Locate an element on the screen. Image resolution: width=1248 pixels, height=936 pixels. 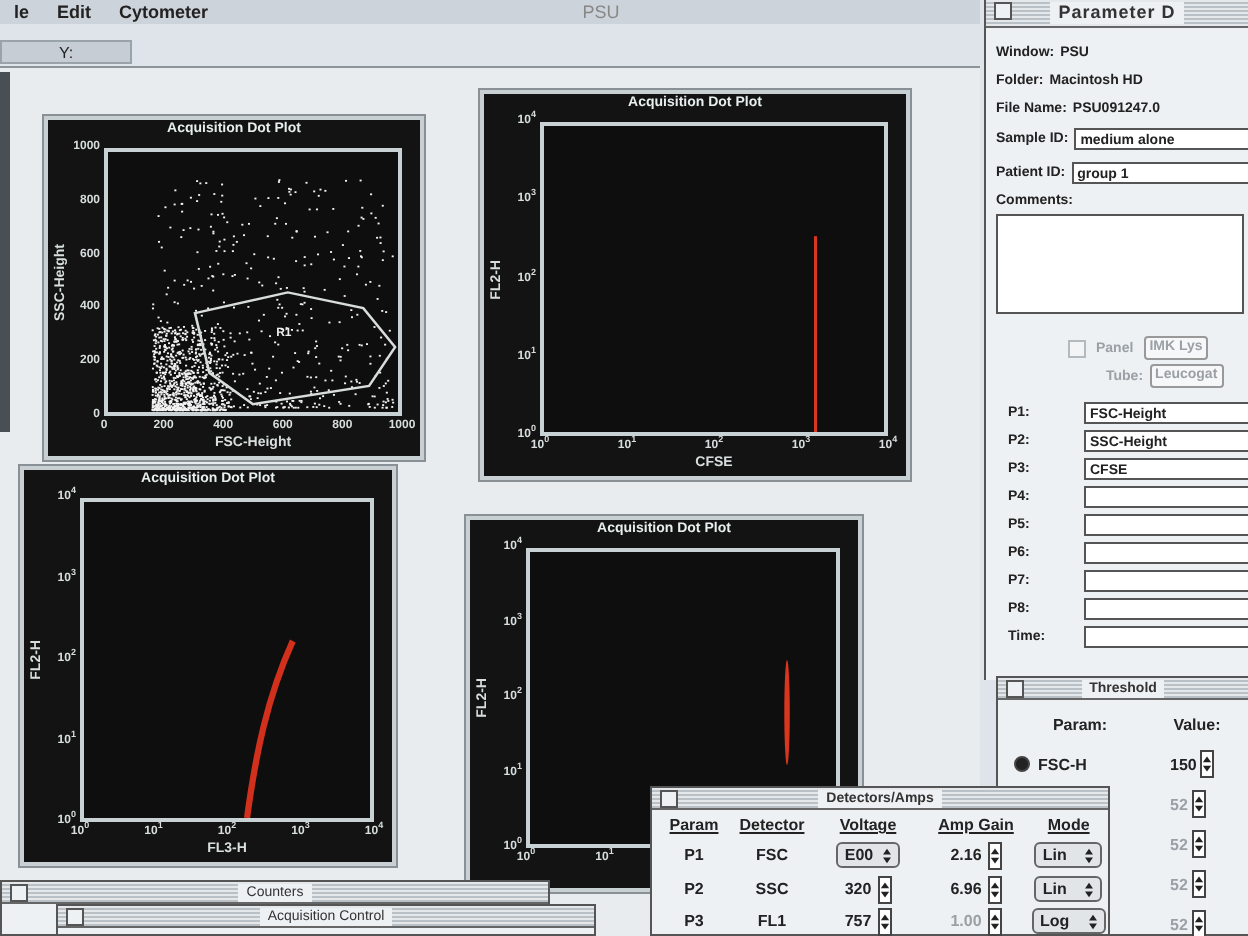
gain-value: 6.96 is located at coordinates (966, 889).